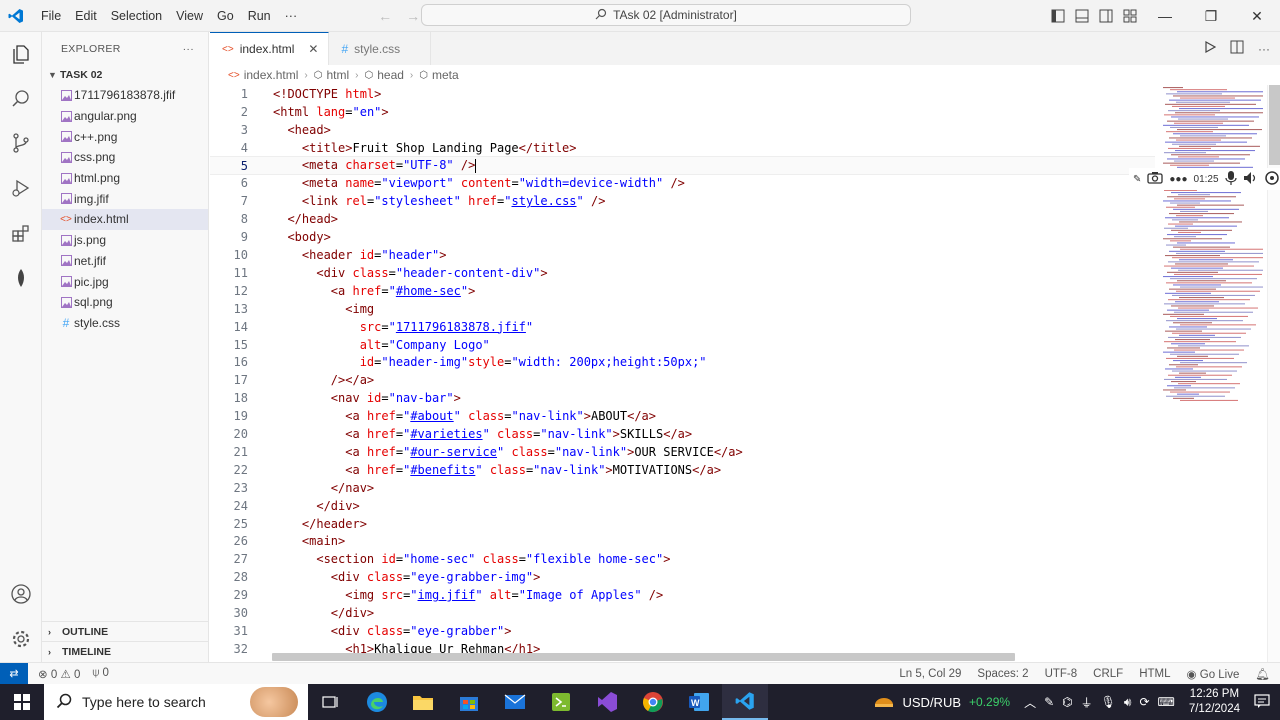  Describe the element at coordinates (271, 75) in the screenshot. I see `breadcrumb-file: index.html` at that location.